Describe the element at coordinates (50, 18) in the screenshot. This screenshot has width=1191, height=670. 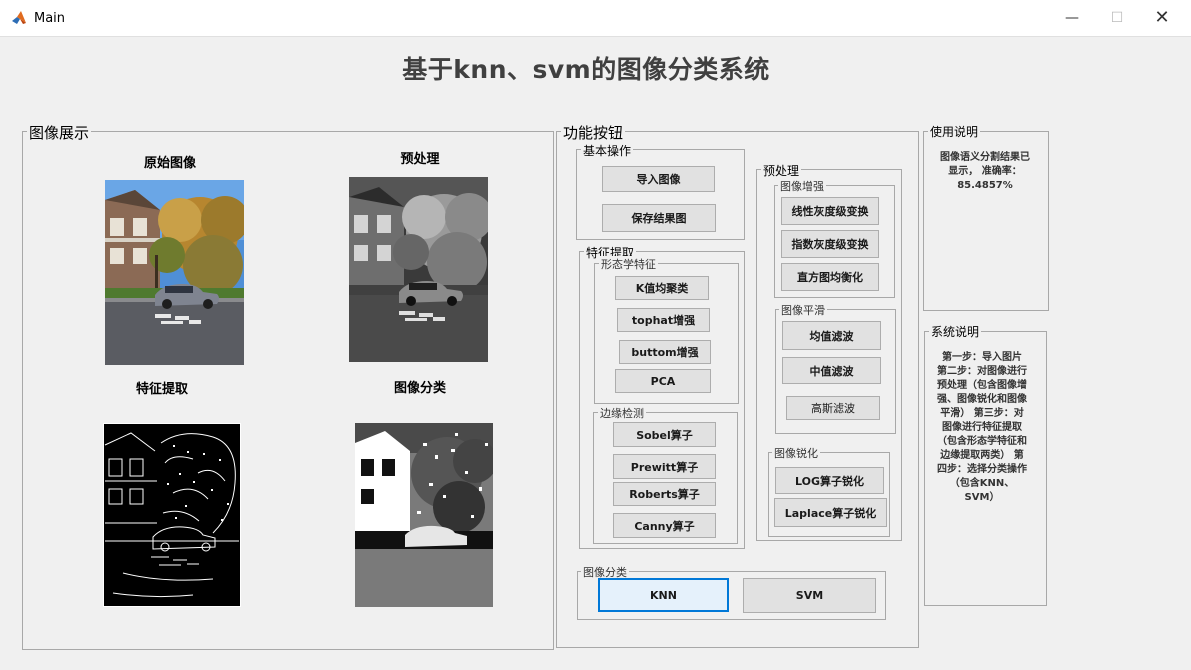
I see `window-title: Main` at that location.